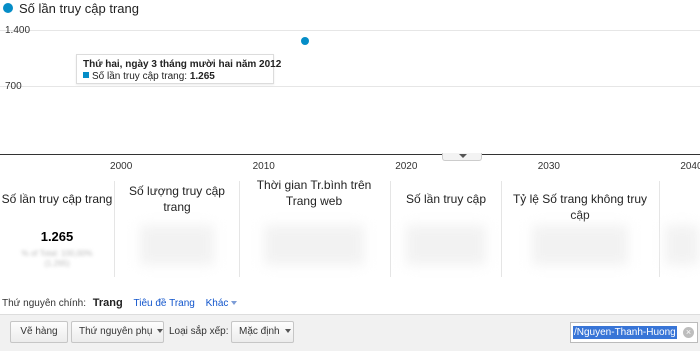 The height and width of the screenshot is (351, 700). What do you see at coordinates (217, 303) in the screenshot?
I see `dimension-option-other-label: Khác` at bounding box center [217, 303].